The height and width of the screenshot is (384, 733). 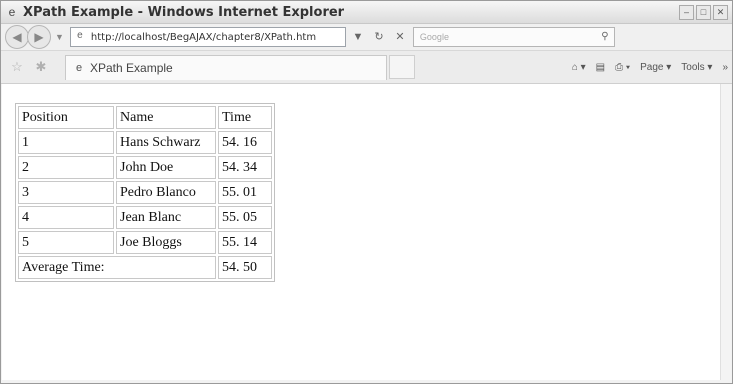 I want to click on tab-page-icon: e, so click(x=79, y=67).